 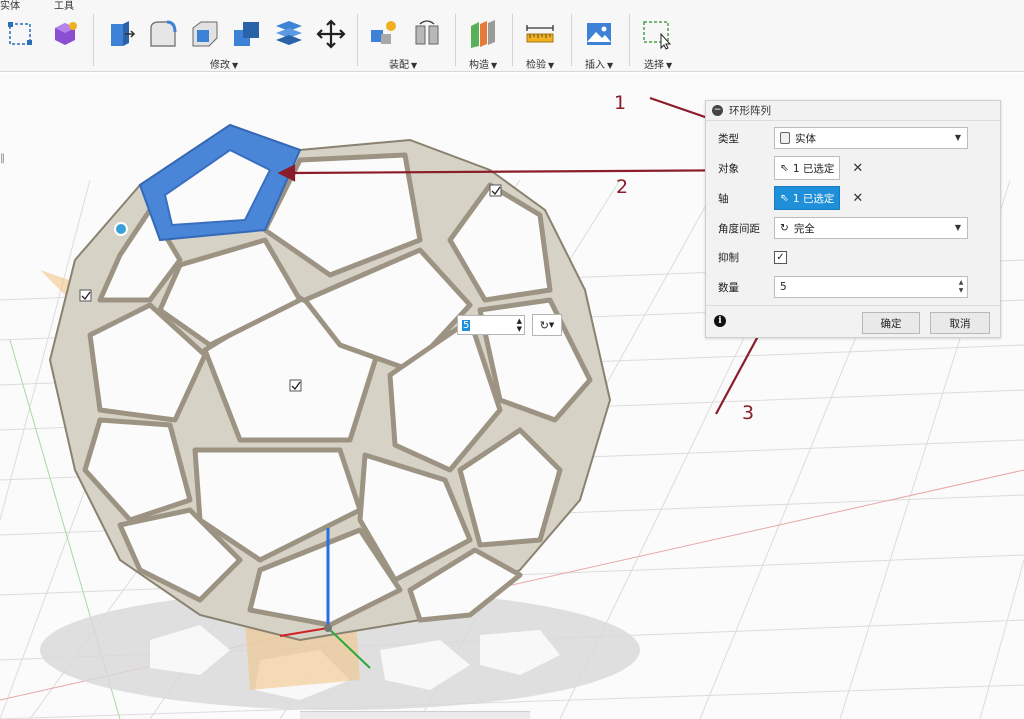 What do you see at coordinates (519, 325) in the screenshot?
I see `inline-spinner: ▲ ▼` at bounding box center [519, 325].